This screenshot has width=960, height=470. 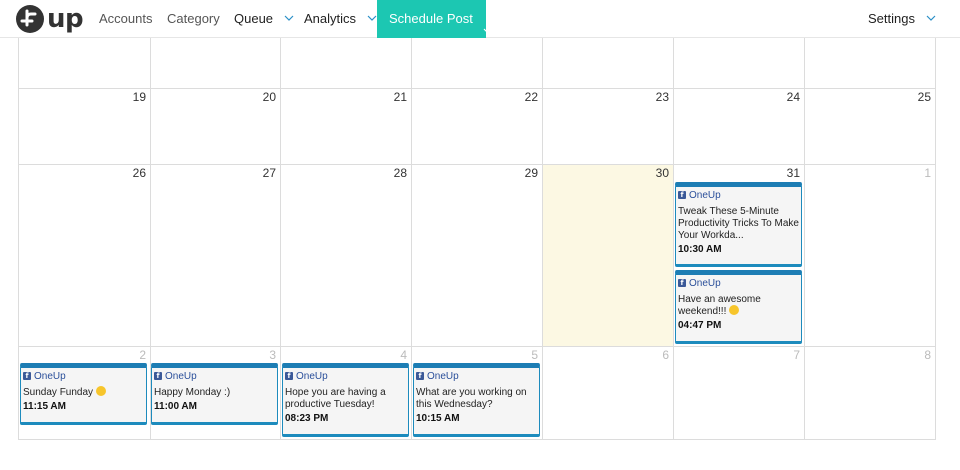 I want to click on nav-analytics: Analytics, so click(x=340, y=19).